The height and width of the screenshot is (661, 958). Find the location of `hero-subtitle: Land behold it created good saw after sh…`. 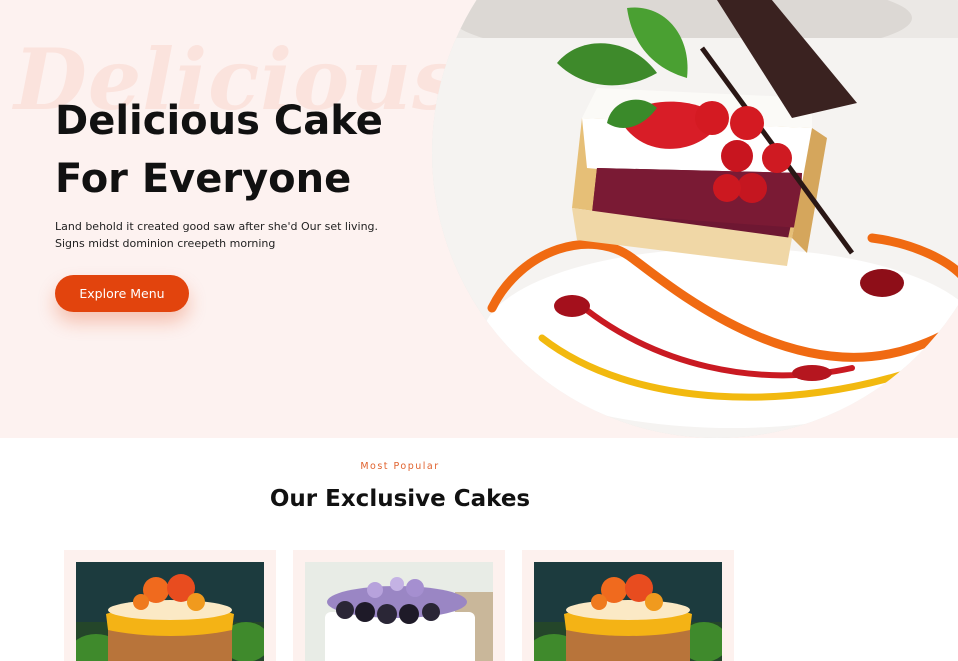

hero-subtitle: Land behold it created good saw after sh… is located at coordinates (217, 235).